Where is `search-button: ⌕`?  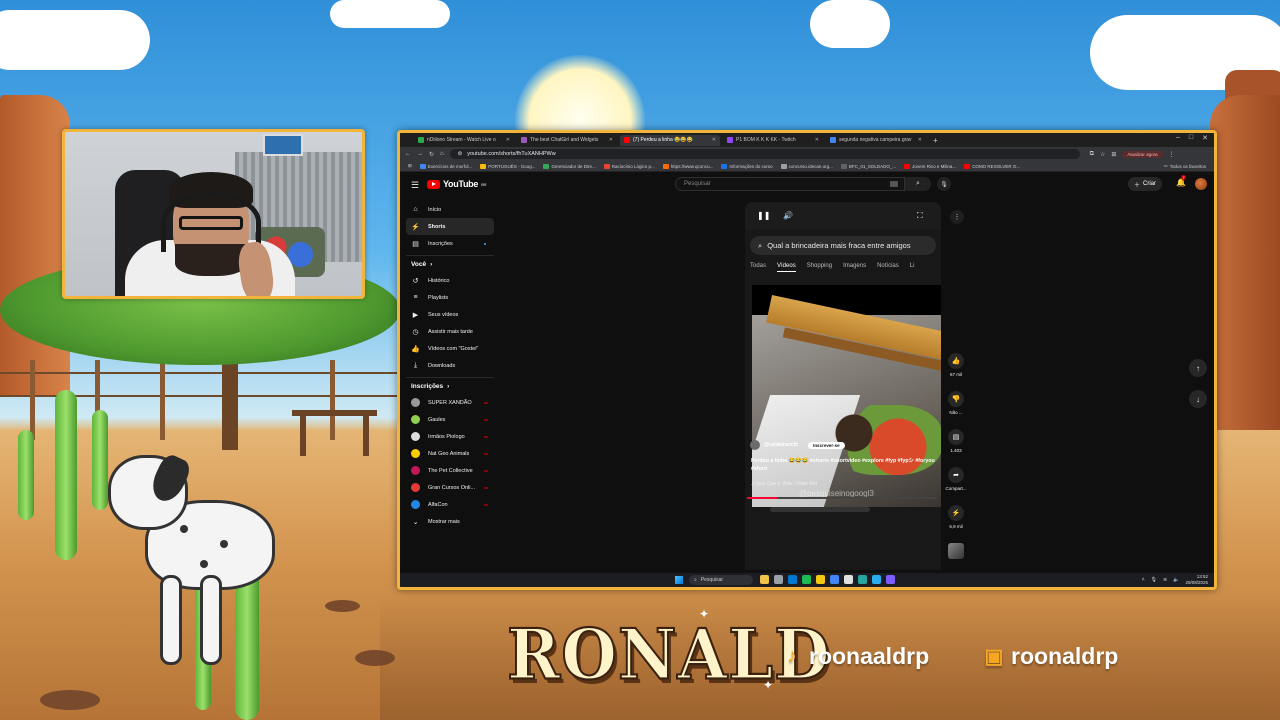
search-button: ⌕ is located at coordinates (918, 184).